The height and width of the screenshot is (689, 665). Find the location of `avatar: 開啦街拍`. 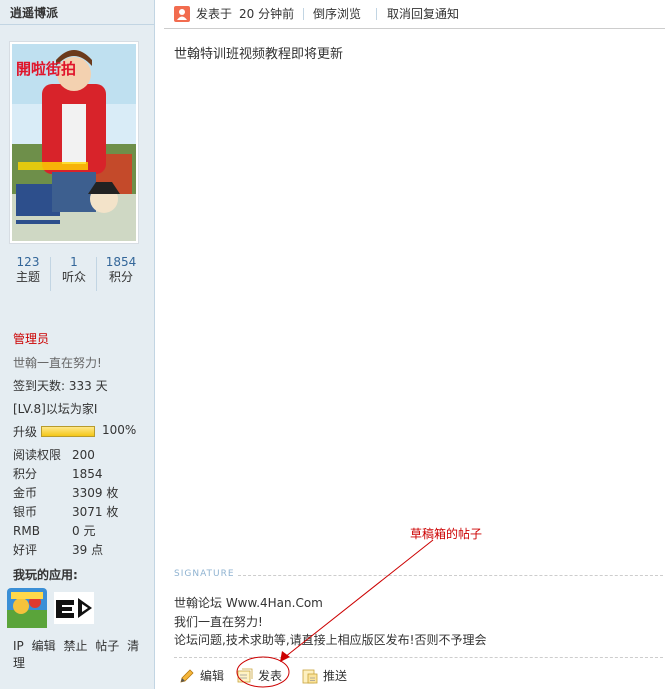

avatar: 開啦街拍 is located at coordinates (74, 142).